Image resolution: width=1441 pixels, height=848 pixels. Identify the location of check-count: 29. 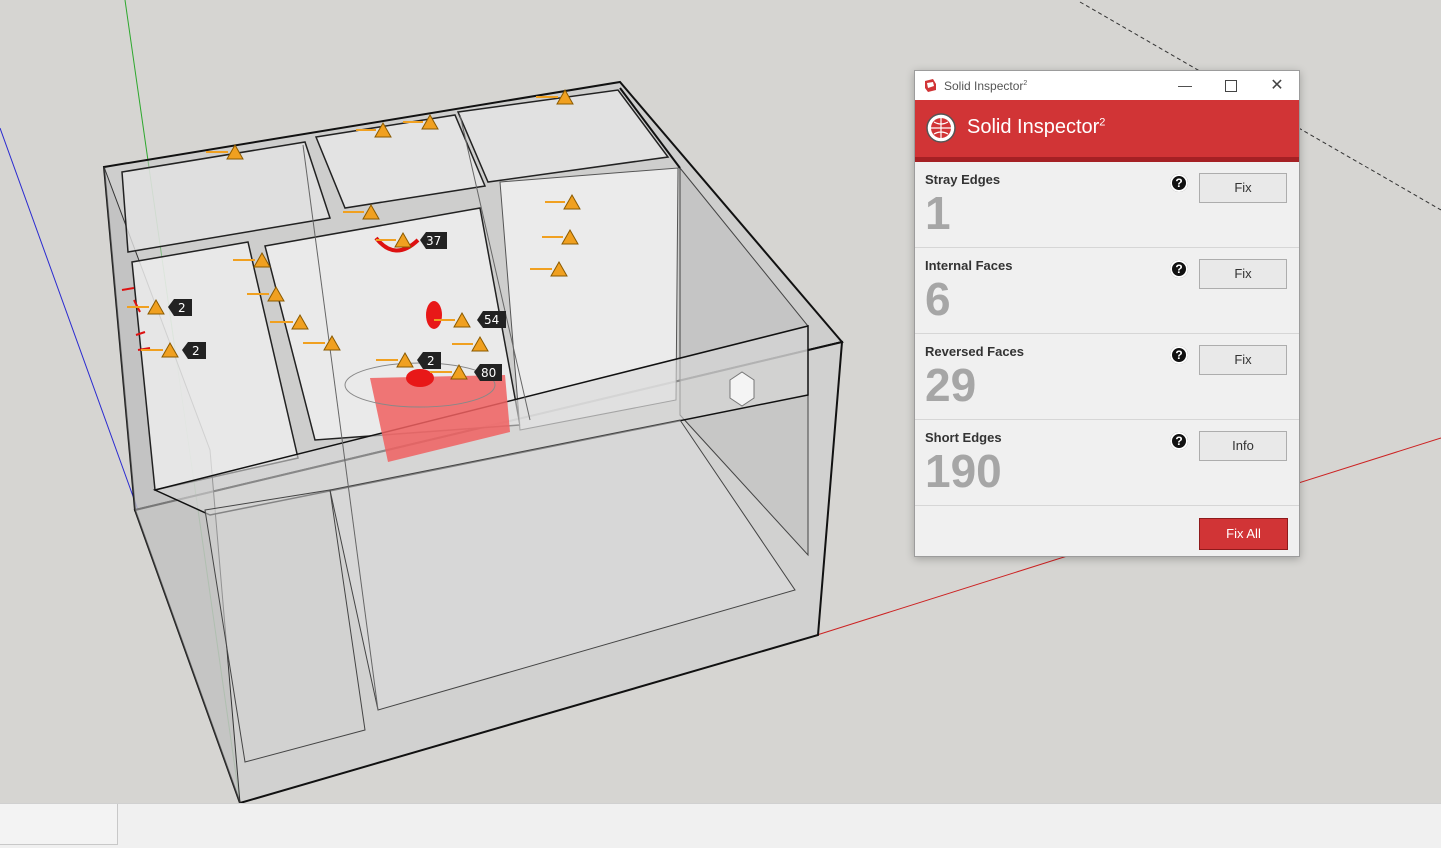
(951, 385).